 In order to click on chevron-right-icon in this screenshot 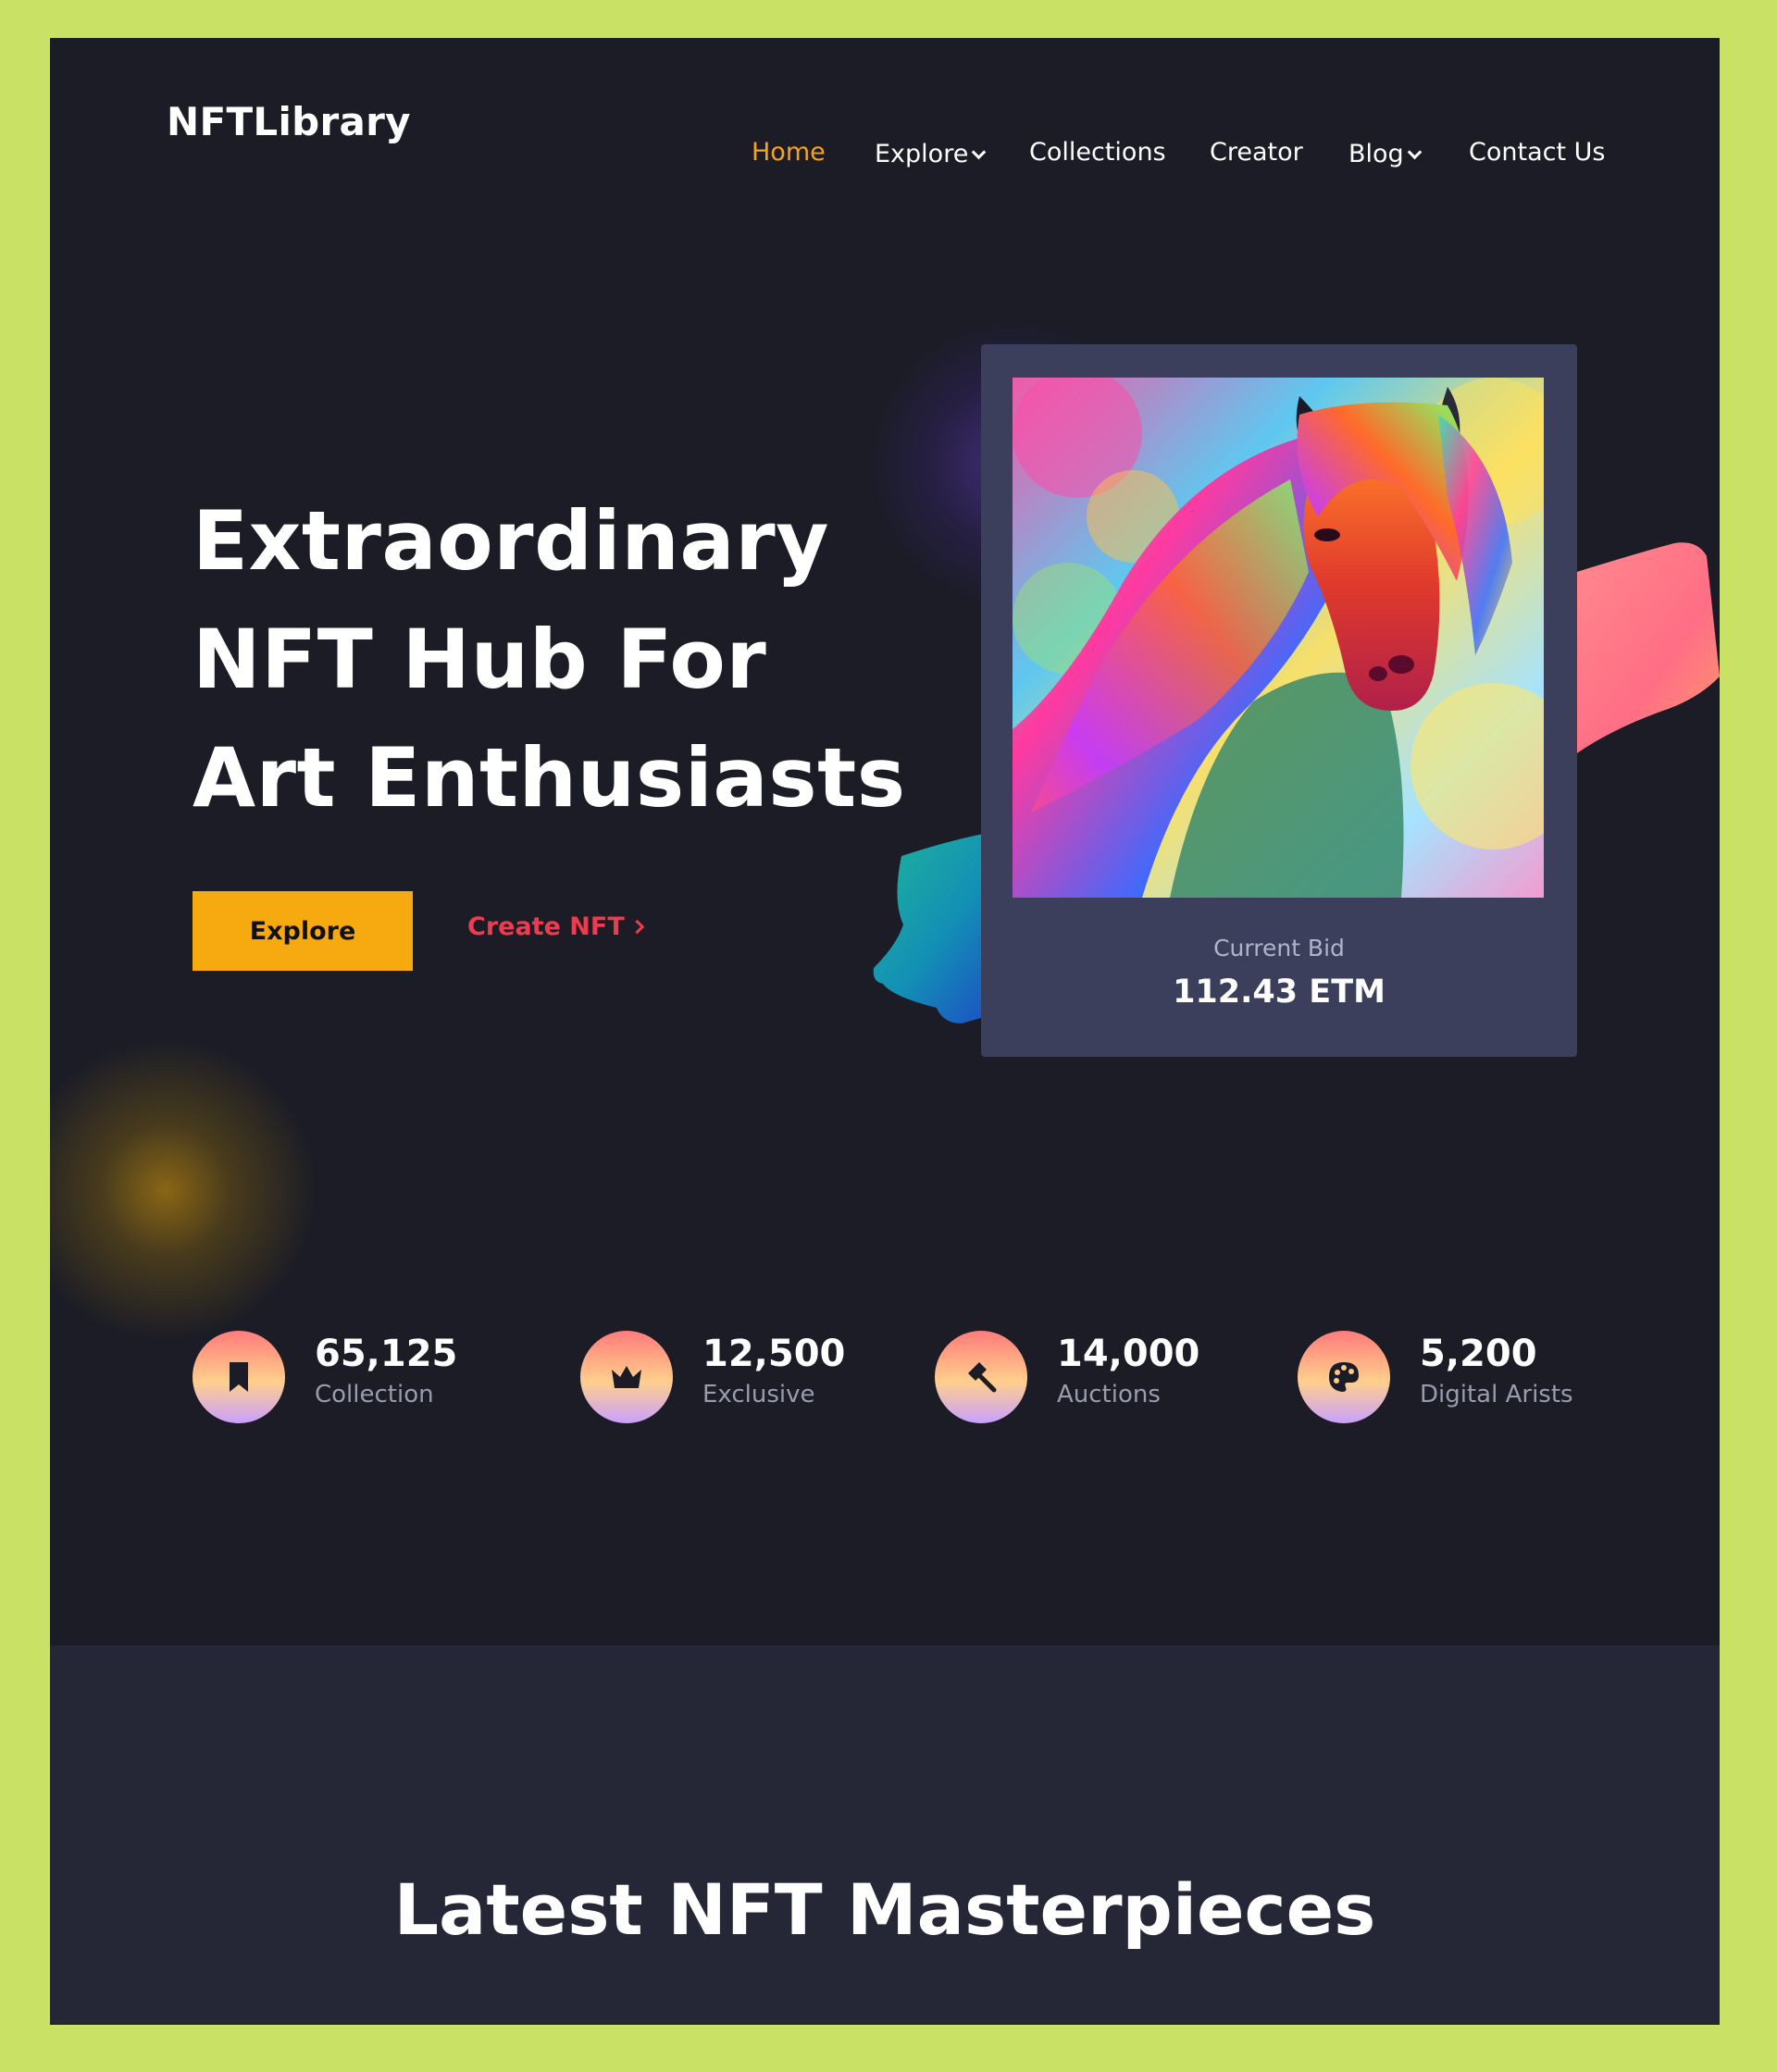, I will do `click(637, 927)`.